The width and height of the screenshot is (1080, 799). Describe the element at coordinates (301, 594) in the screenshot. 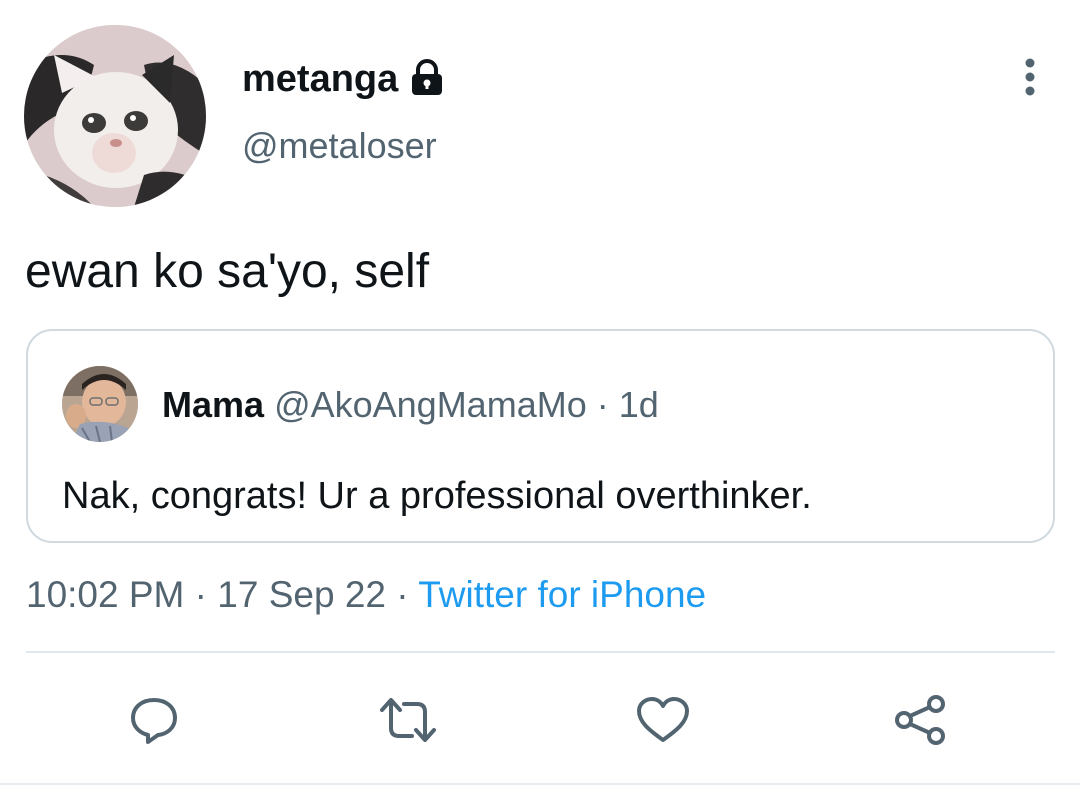

I see `tweet-date: 17 Sep 22` at that location.